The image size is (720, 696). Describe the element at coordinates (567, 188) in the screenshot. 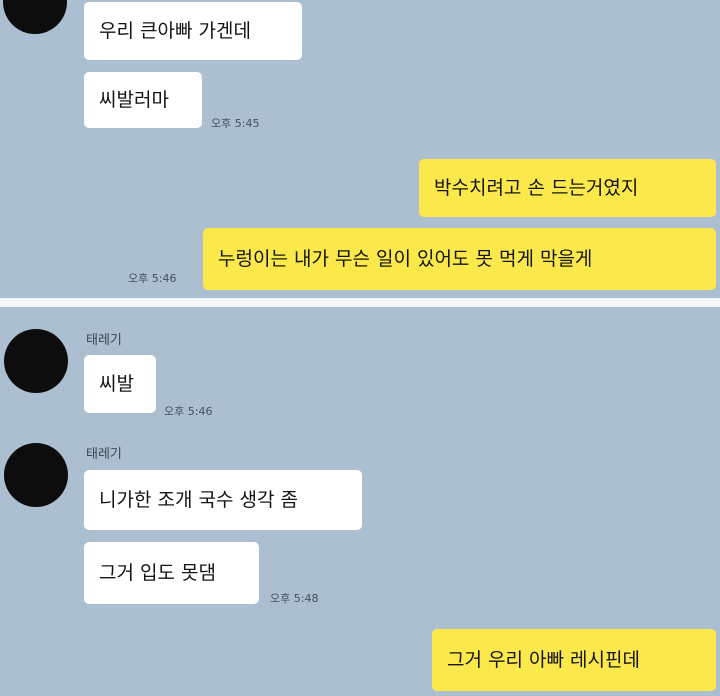

I see `message-bubble: 박수치려고 손 드는거였지` at that location.